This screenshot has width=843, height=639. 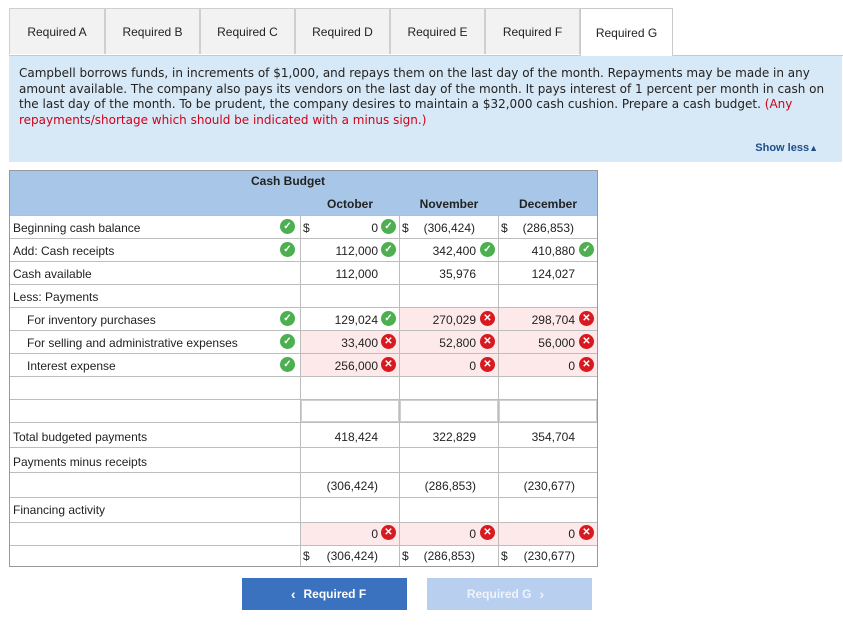 I want to click on interest-oct: 256,000, so click(x=344, y=366).